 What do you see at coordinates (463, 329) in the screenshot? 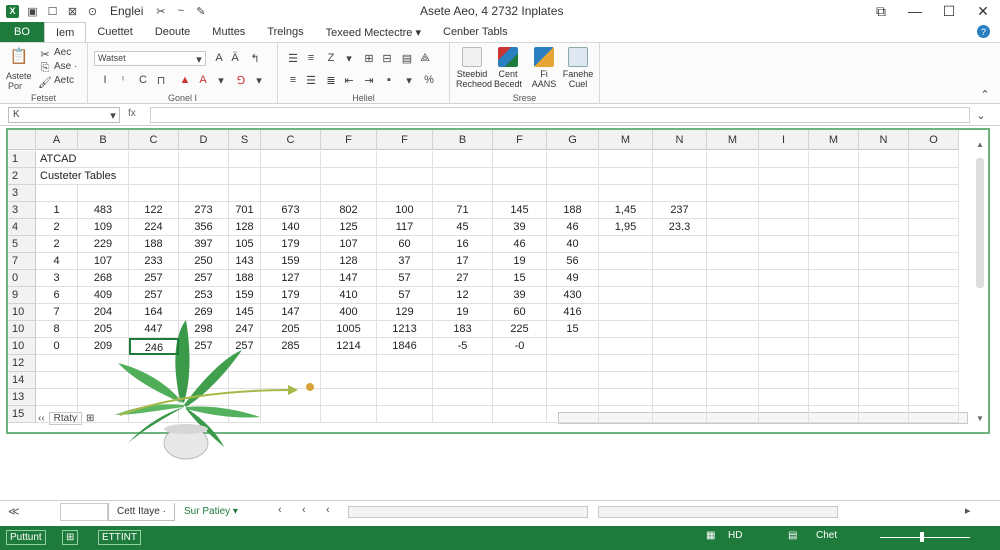
I see `grid-cell: 183` at bounding box center [463, 329].